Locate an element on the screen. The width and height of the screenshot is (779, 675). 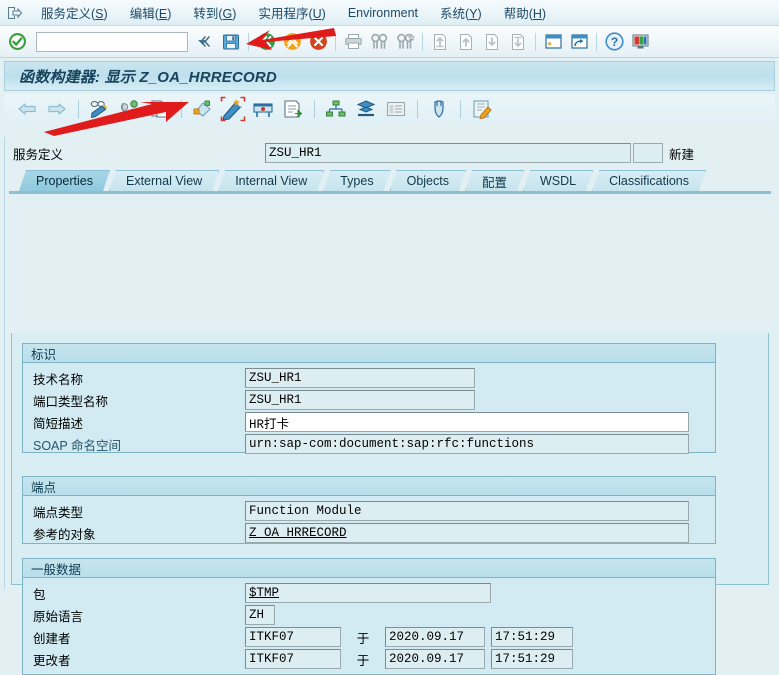
insert-icon is located at coordinates (293, 109).